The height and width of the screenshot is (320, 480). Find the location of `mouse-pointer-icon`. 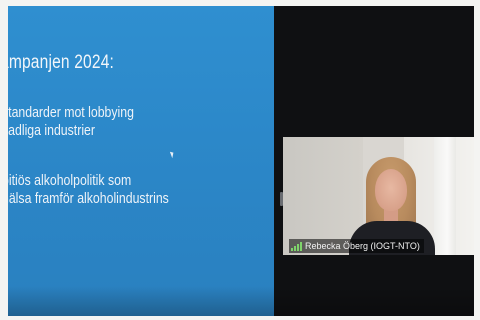

mouse-pointer-icon is located at coordinates (172, 154).